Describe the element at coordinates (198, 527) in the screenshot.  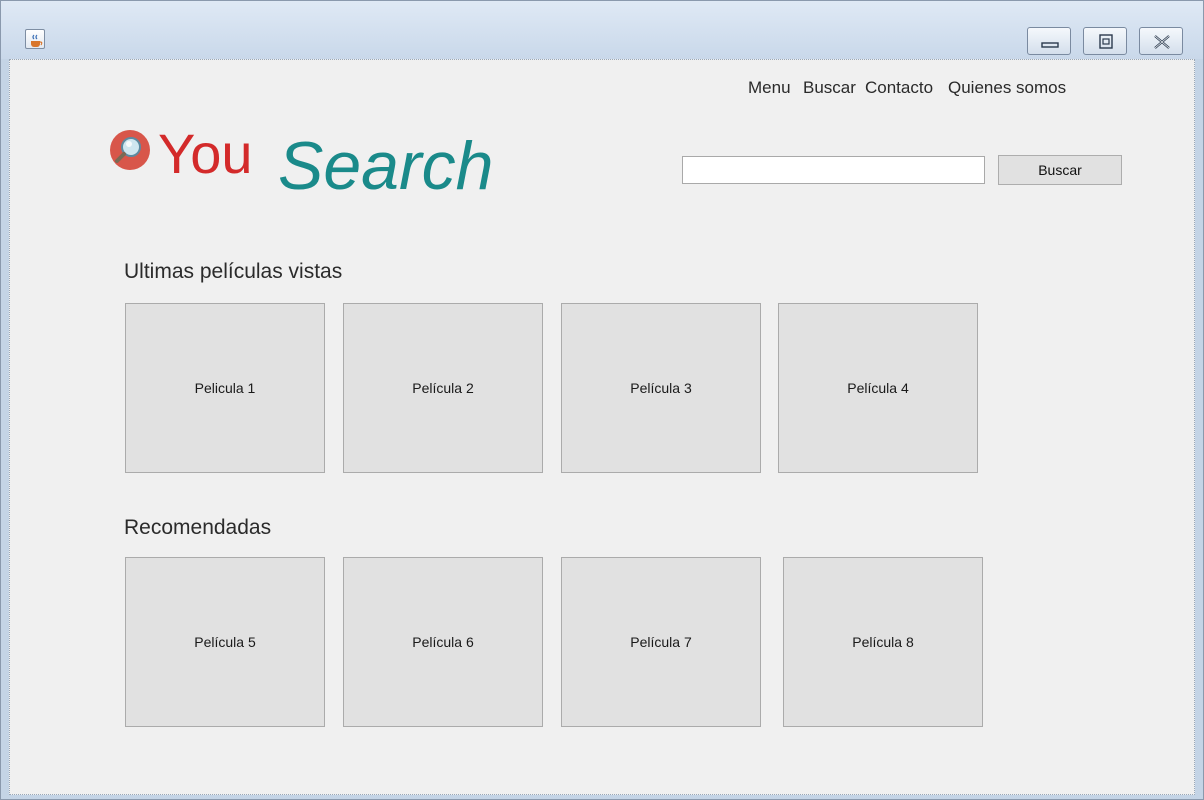
I see `recommended-title: Recomendadas` at that location.